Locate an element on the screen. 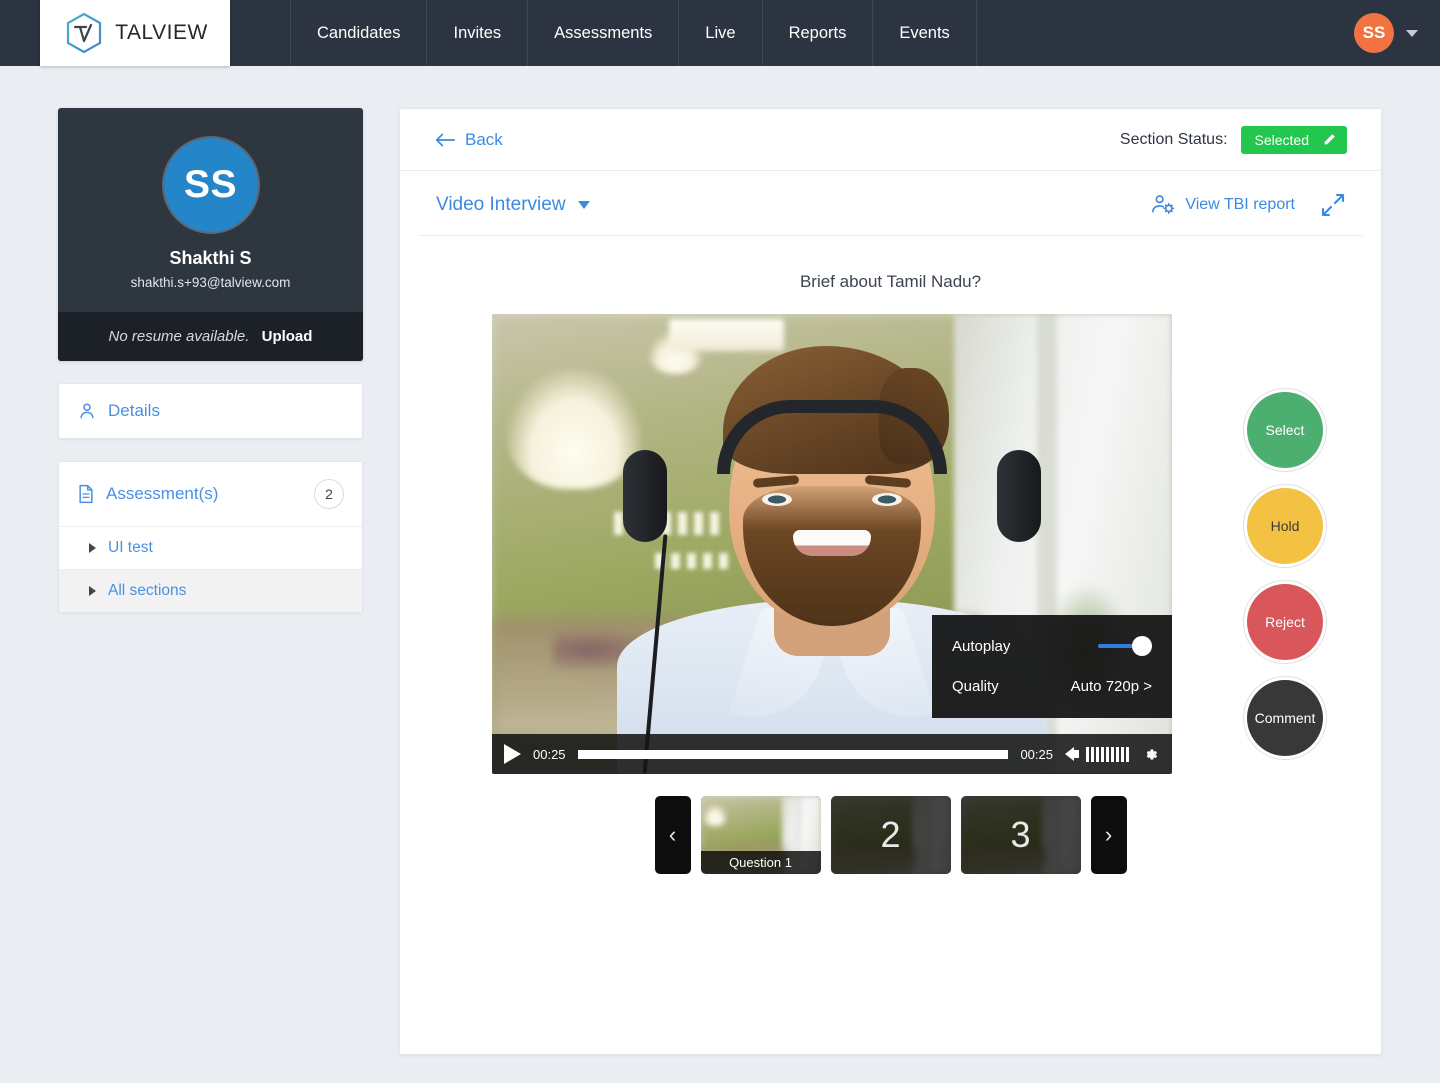  headphone-band is located at coordinates (832, 437).